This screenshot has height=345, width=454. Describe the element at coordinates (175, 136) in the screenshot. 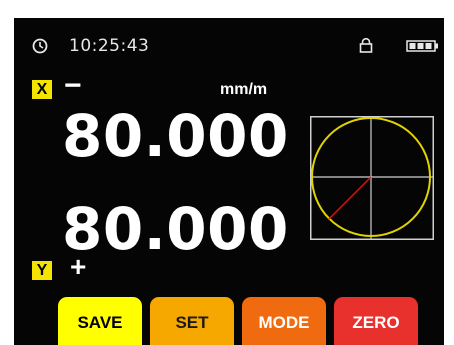

I see `x-value: 80.000` at that location.